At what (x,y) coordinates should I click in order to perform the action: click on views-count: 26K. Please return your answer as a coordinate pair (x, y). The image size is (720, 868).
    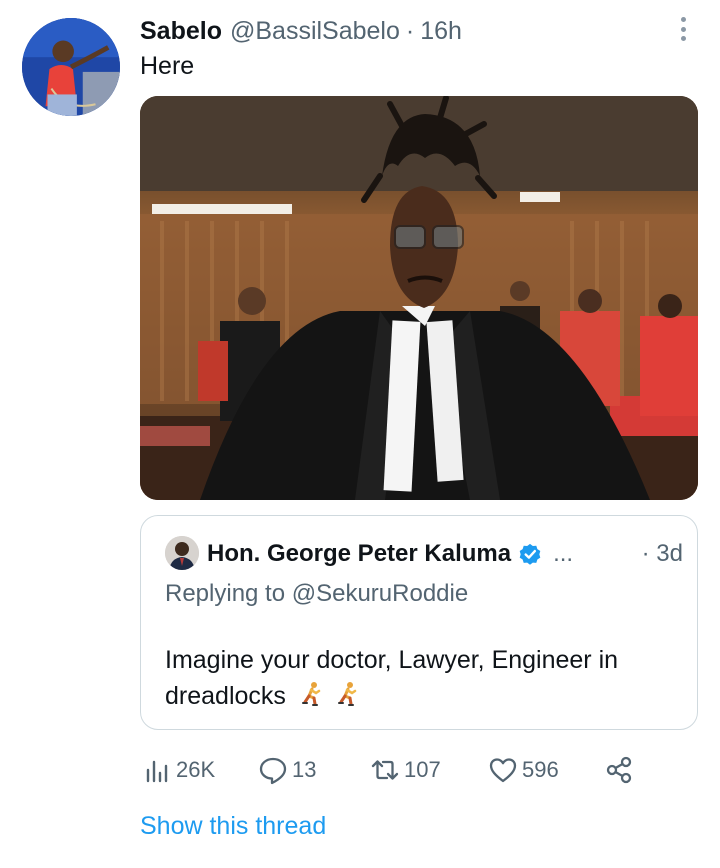
    Looking at the image, I should click on (196, 769).